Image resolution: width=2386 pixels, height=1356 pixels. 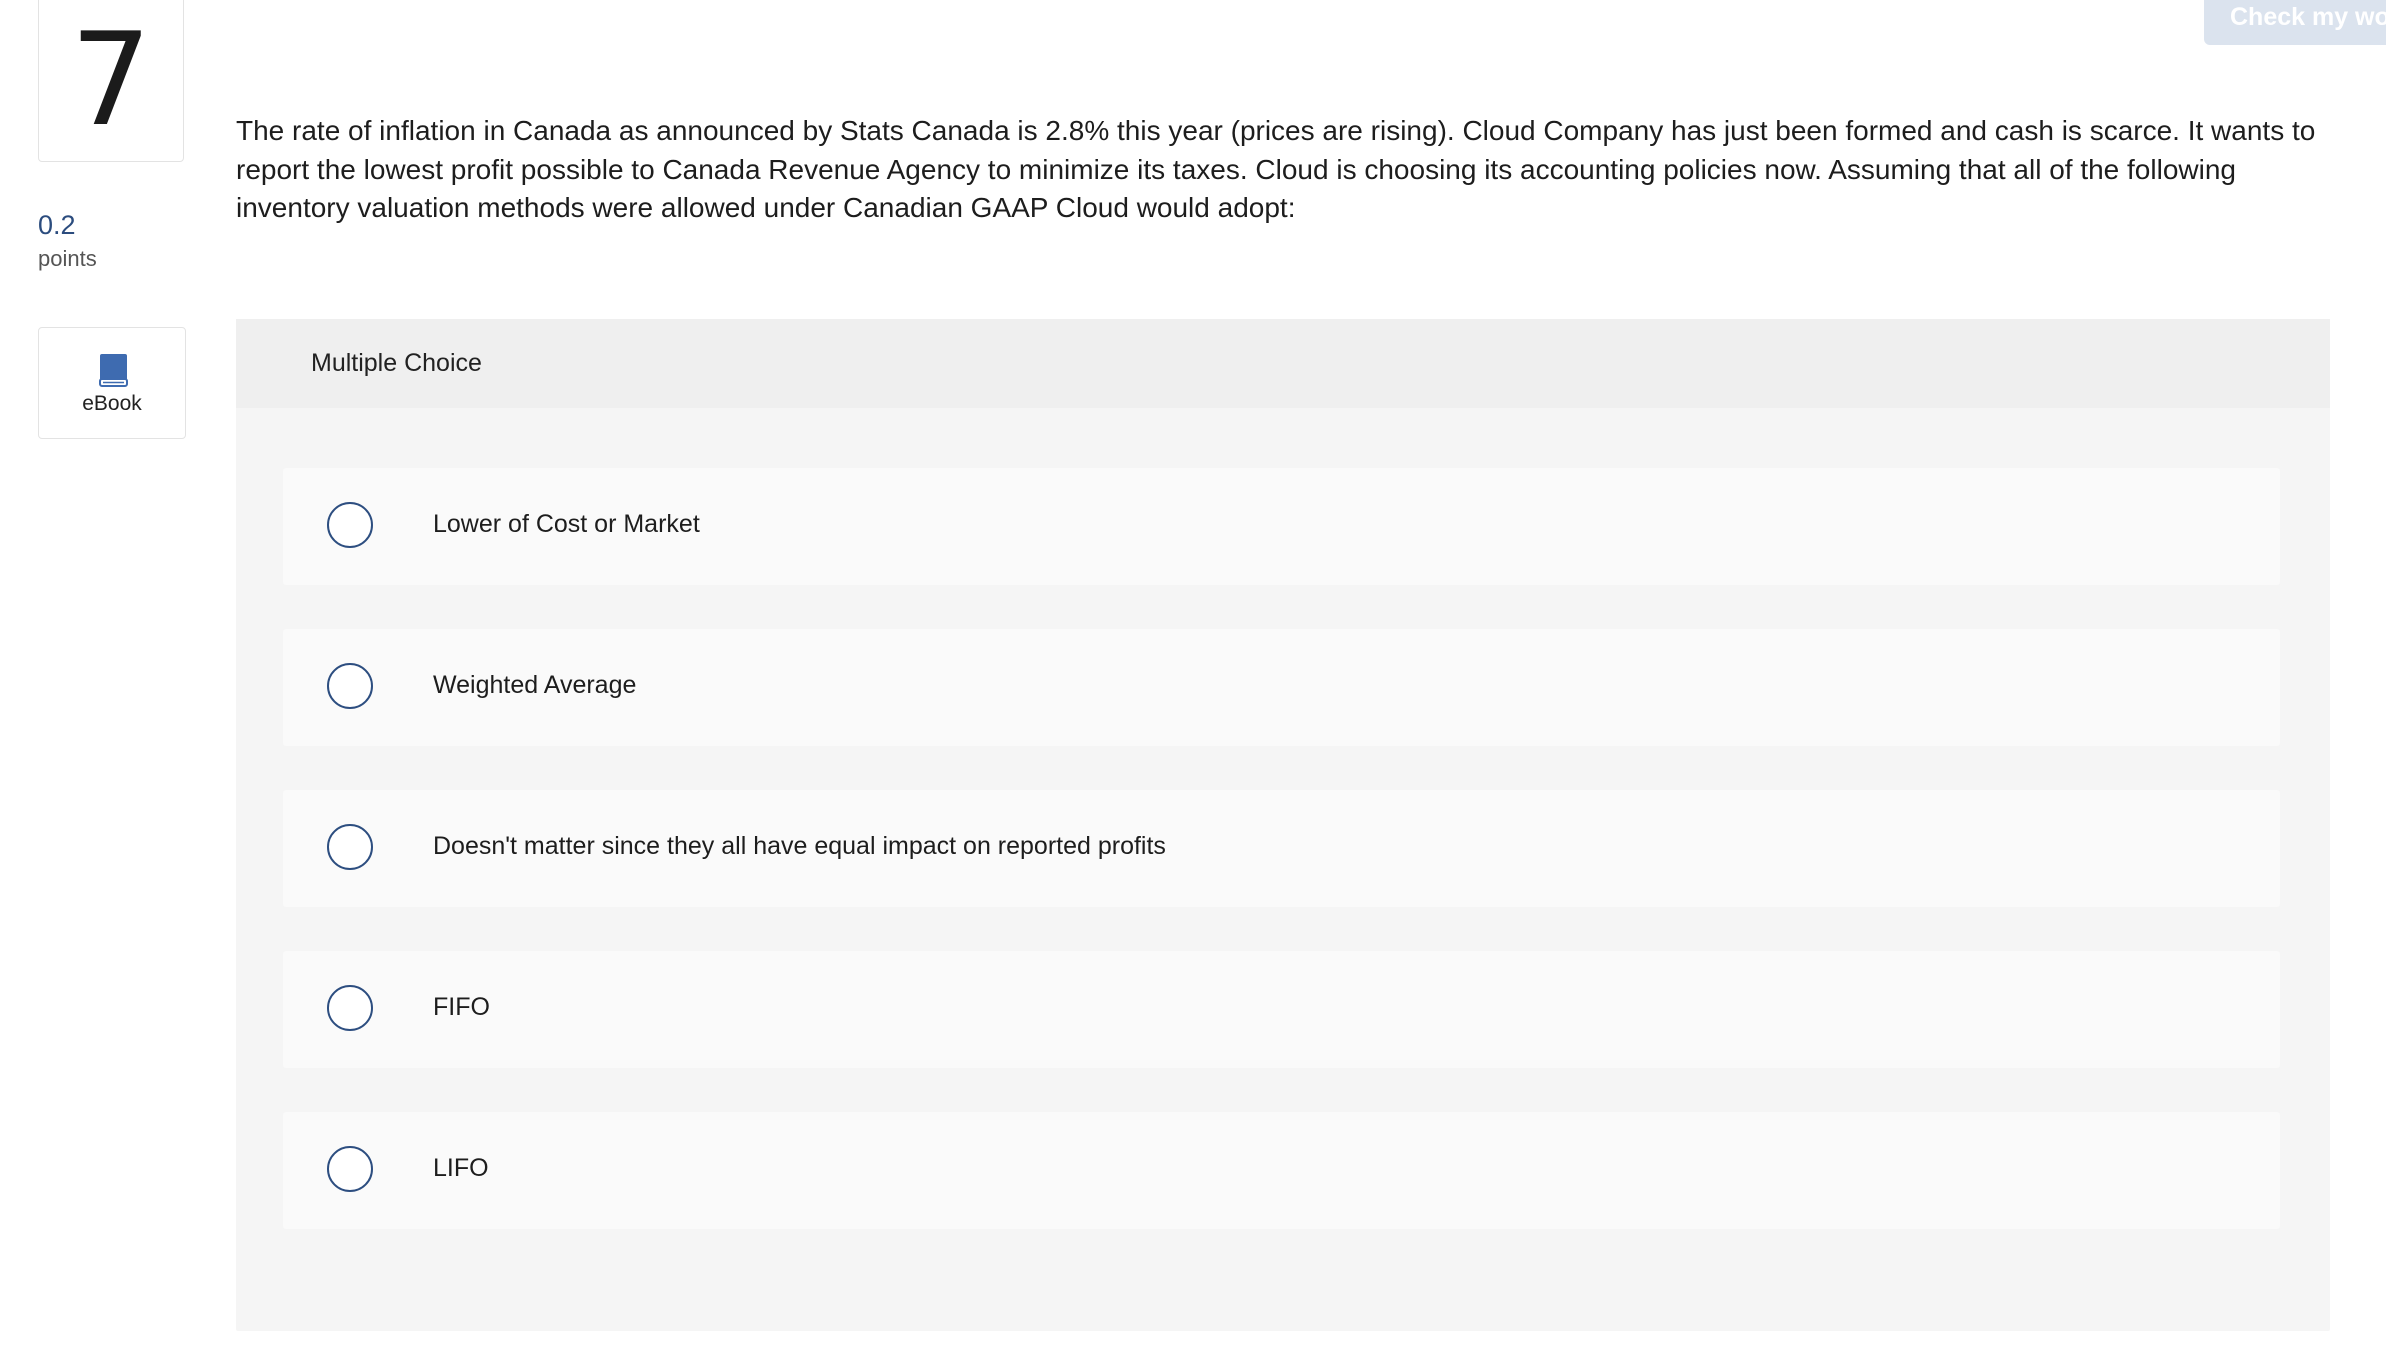 I want to click on answer-option: FIFO, so click(x=1281, y=1009).